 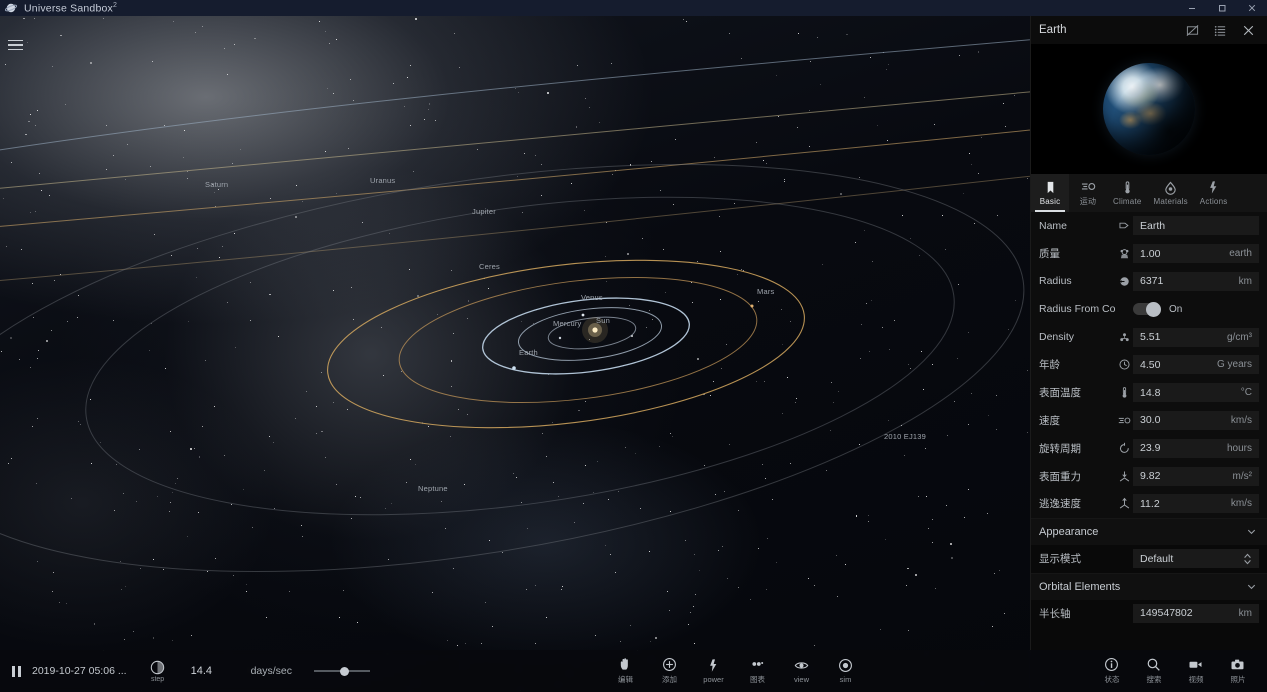 I want to click on slider-thumb, so click(x=345, y=671).